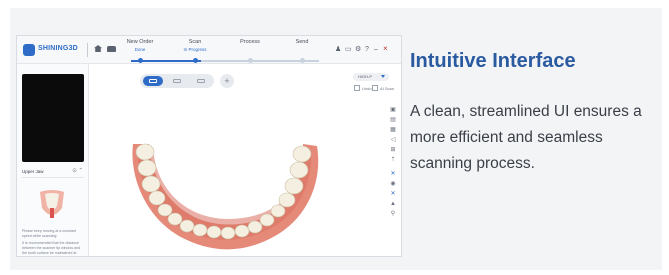 The height and width of the screenshot is (275, 669). I want to click on dental-arch-3d-model, so click(225, 196).